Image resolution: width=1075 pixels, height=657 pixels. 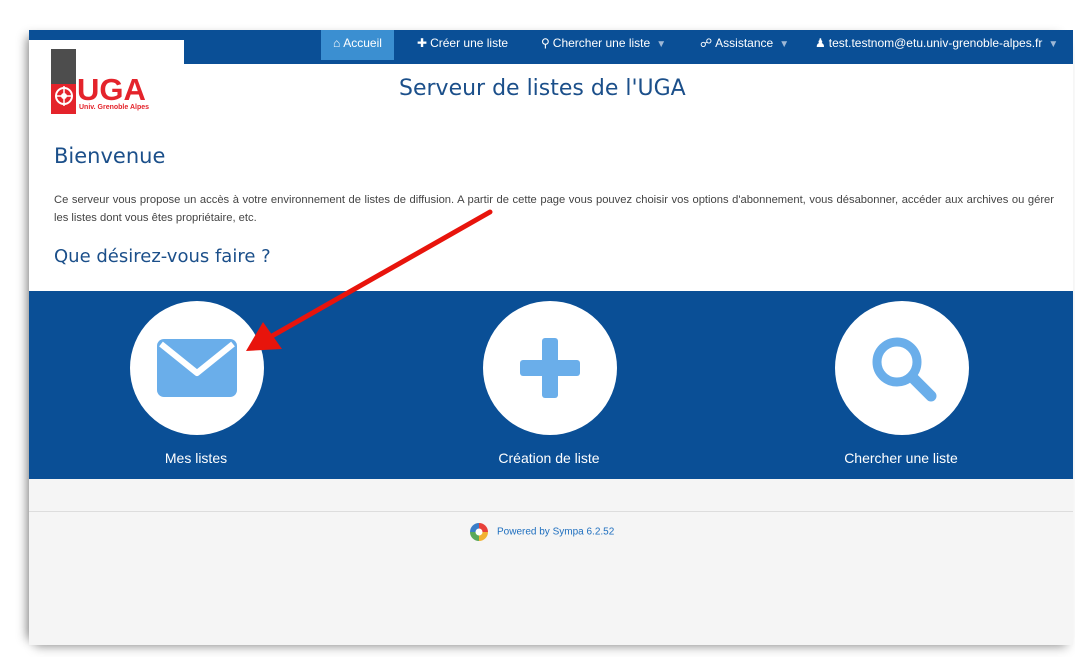 I want to click on creation-liste-circle, so click(x=550, y=368).